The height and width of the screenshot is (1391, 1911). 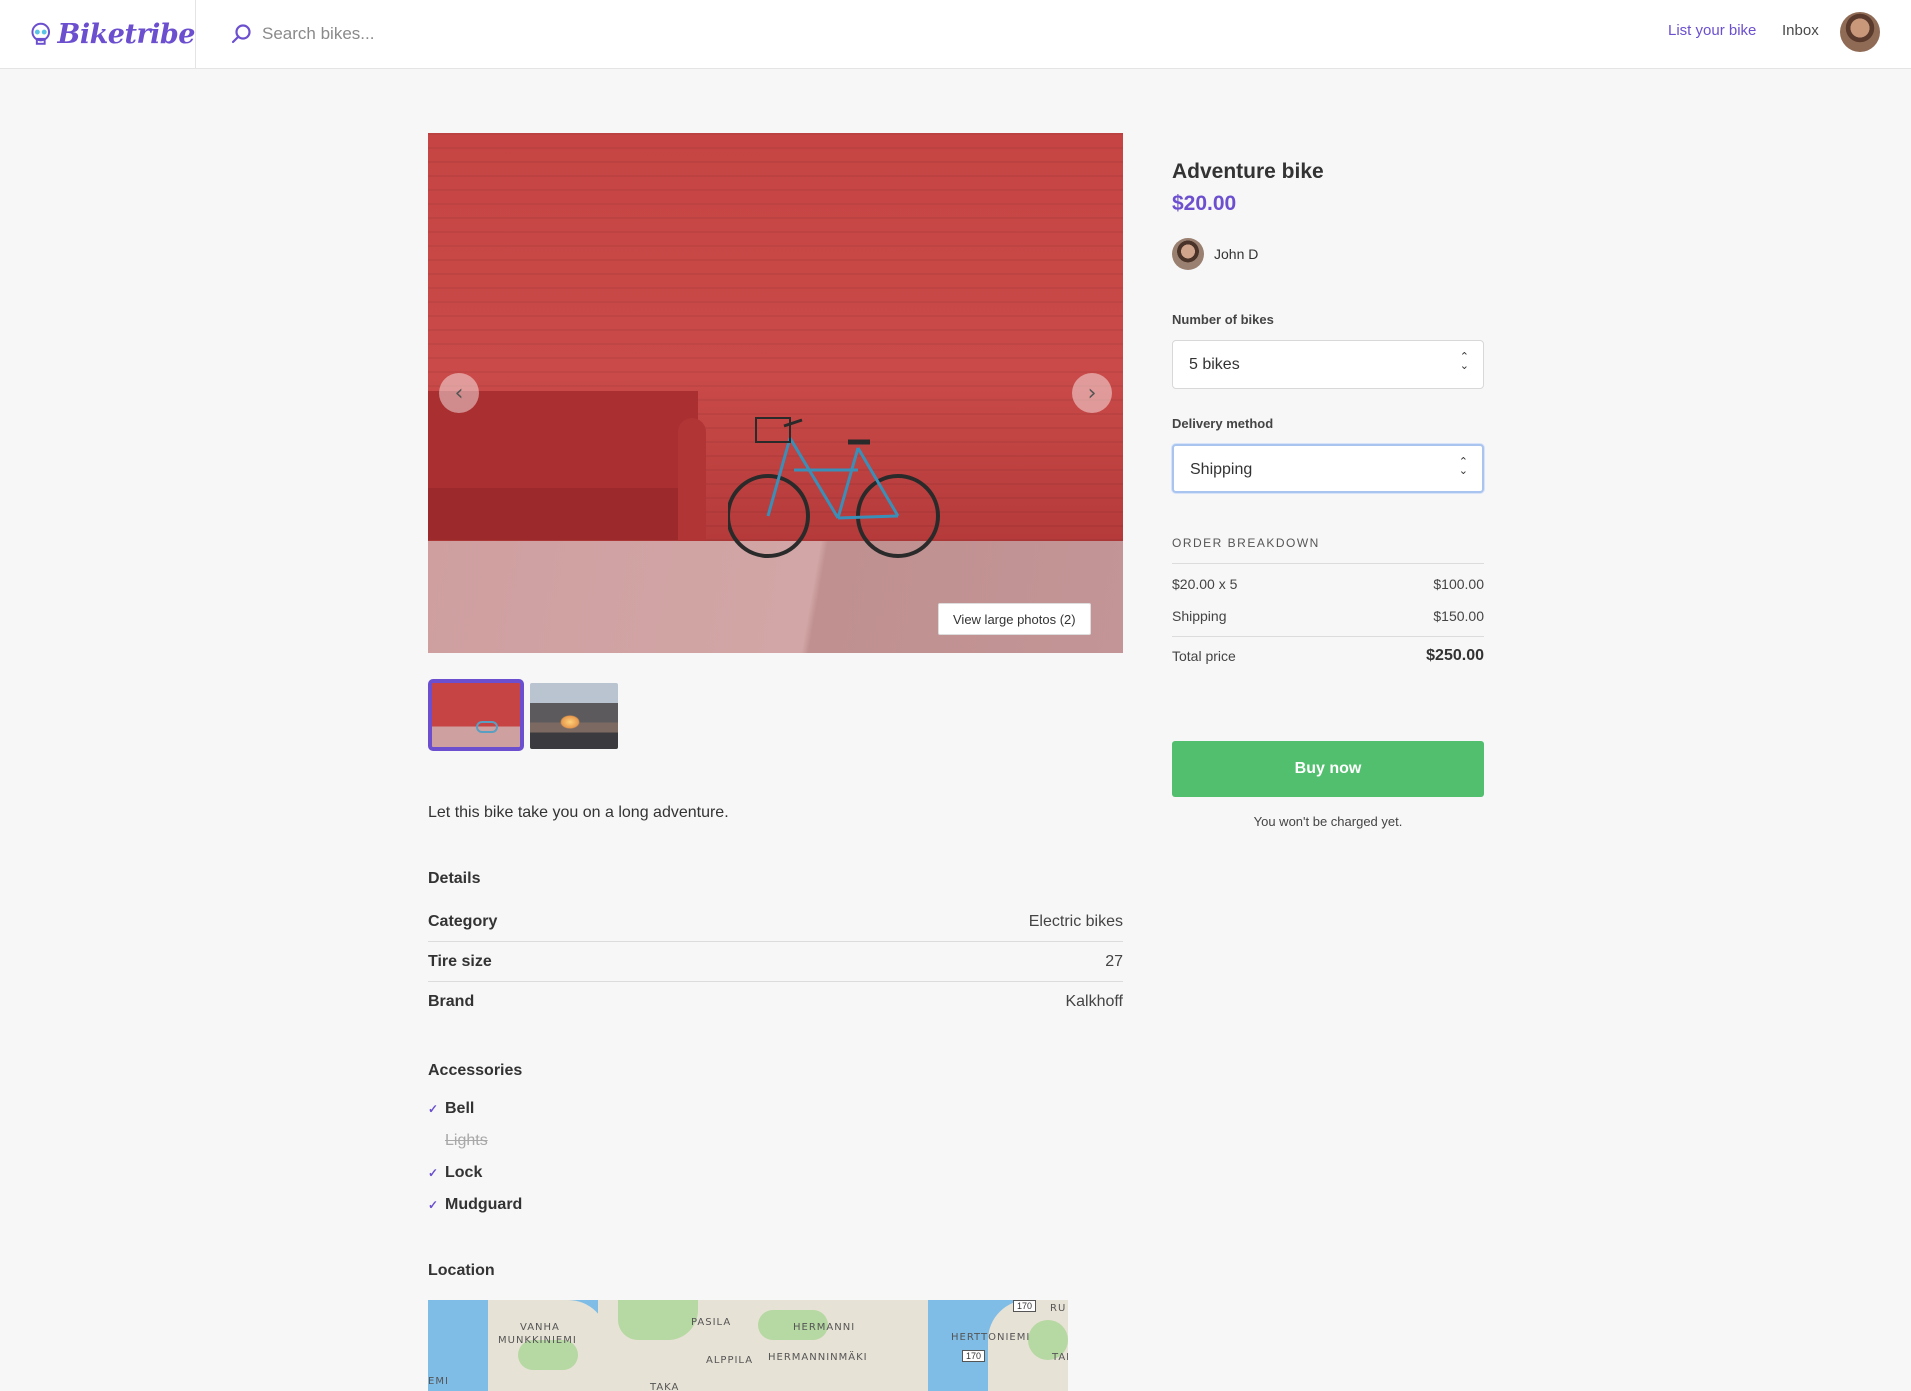 What do you see at coordinates (1236, 254) in the screenshot?
I see `seller-name: John D` at bounding box center [1236, 254].